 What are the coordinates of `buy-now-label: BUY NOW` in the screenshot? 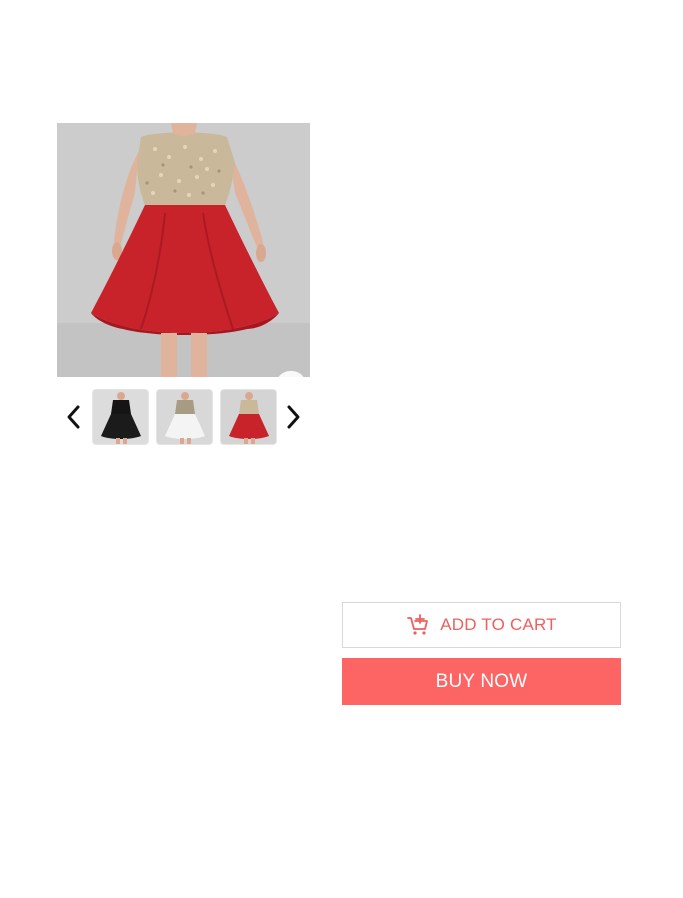 It's located at (481, 681).